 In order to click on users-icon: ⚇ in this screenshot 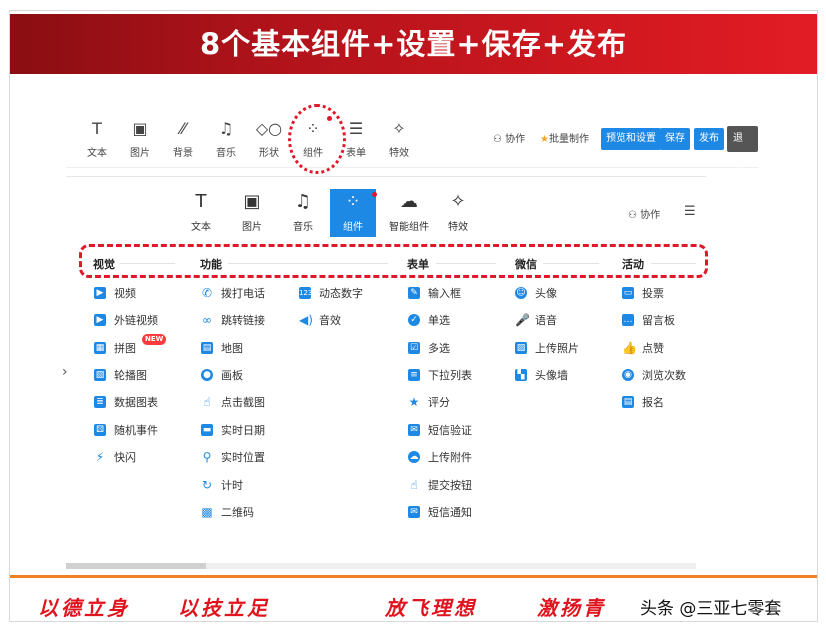, I will do `click(499, 139)`.